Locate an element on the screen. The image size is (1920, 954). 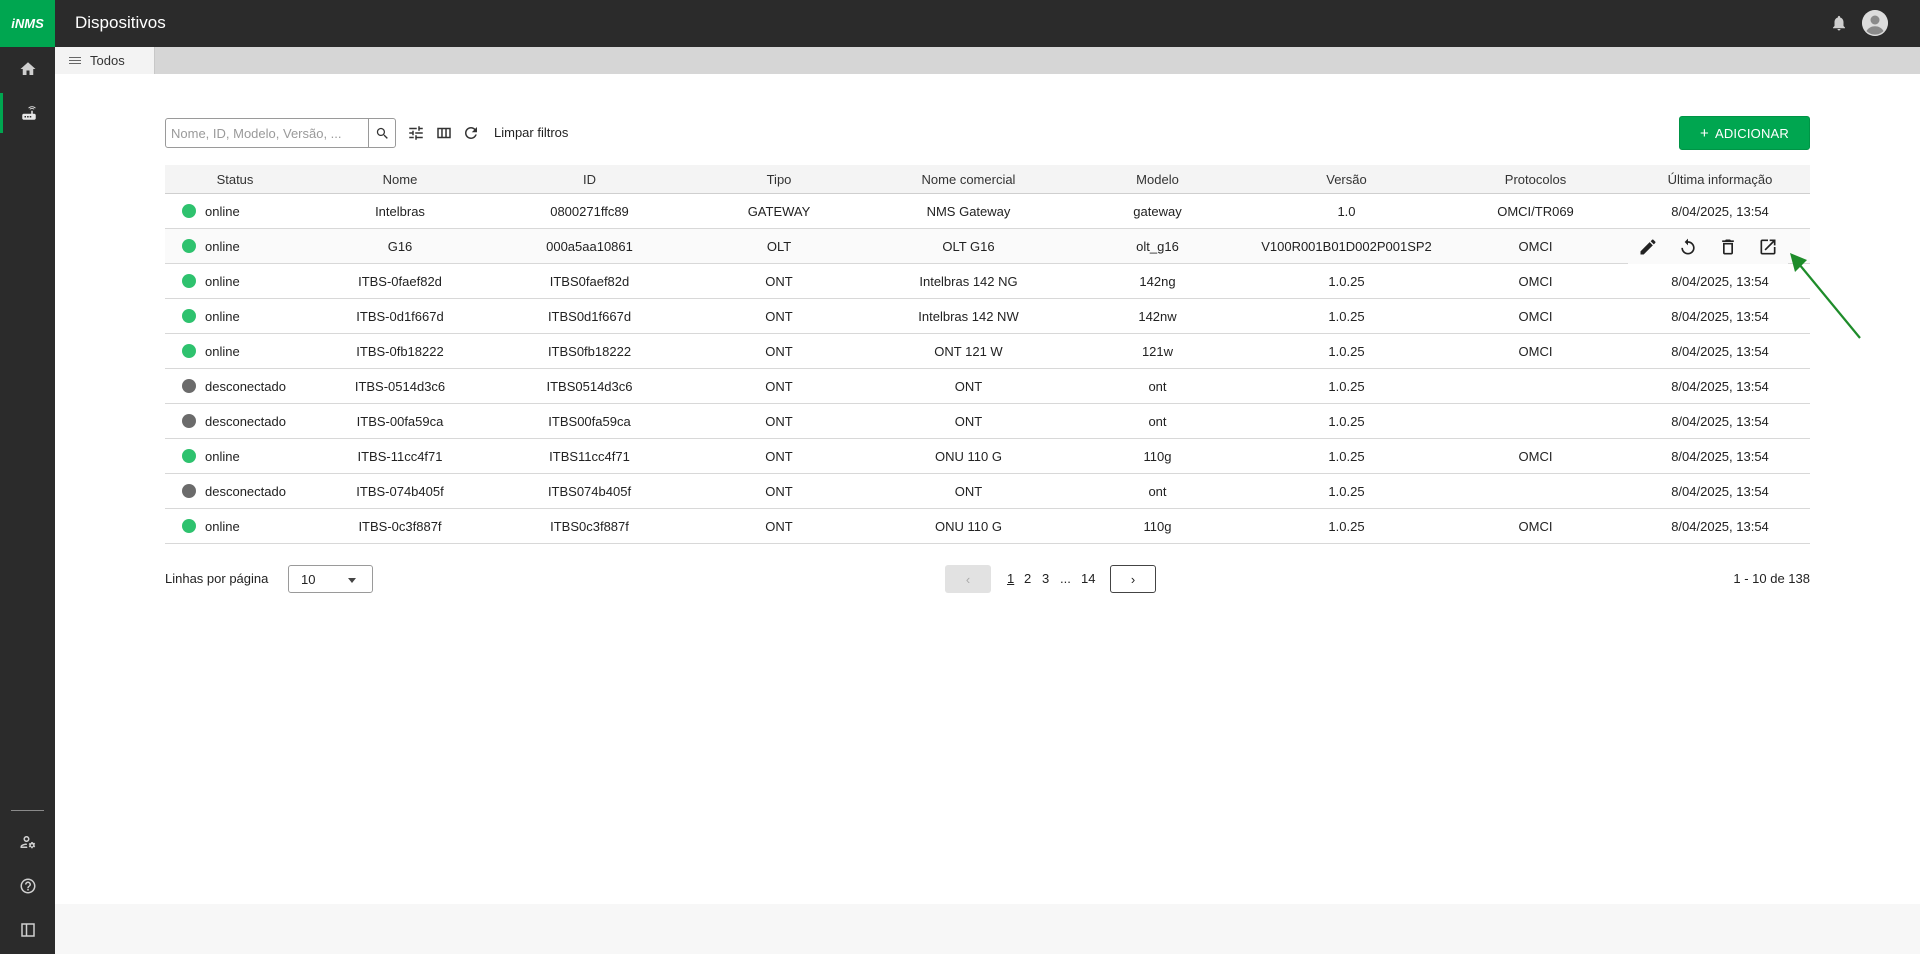
sidebar-item-help is located at coordinates (27, 886).